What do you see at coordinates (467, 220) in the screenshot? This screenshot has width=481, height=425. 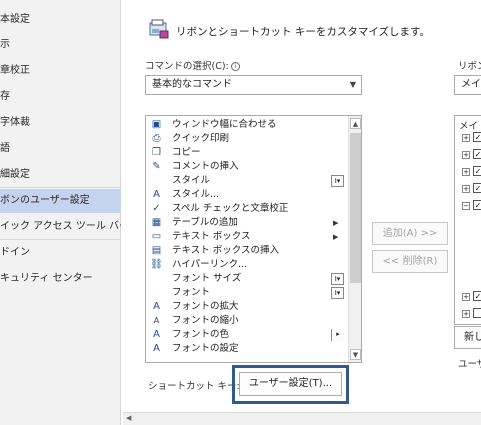 I see `ribbon-tabs-list: メイ + ✓ + ✓ + ✓ + ✓ − ✓ + ✓ +` at bounding box center [467, 220].